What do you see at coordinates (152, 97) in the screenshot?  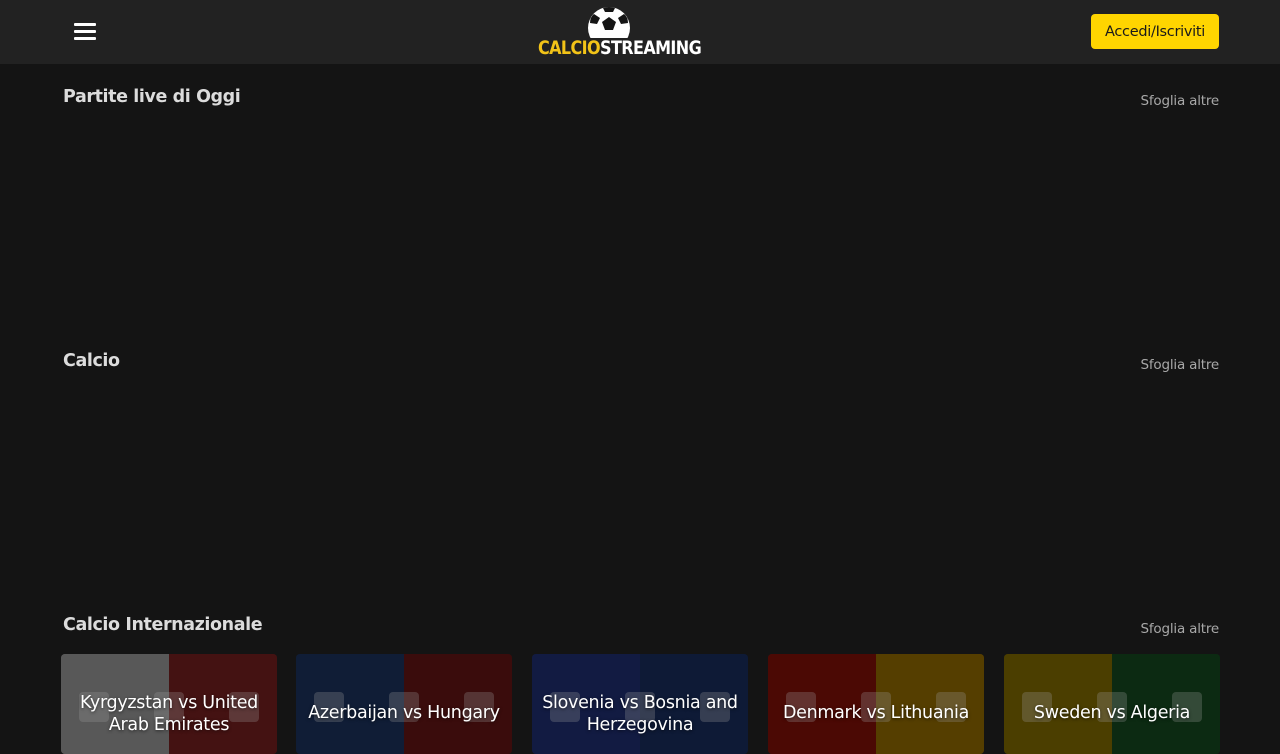 I see `section-title-live-today: Partite live di Oggi` at bounding box center [152, 97].